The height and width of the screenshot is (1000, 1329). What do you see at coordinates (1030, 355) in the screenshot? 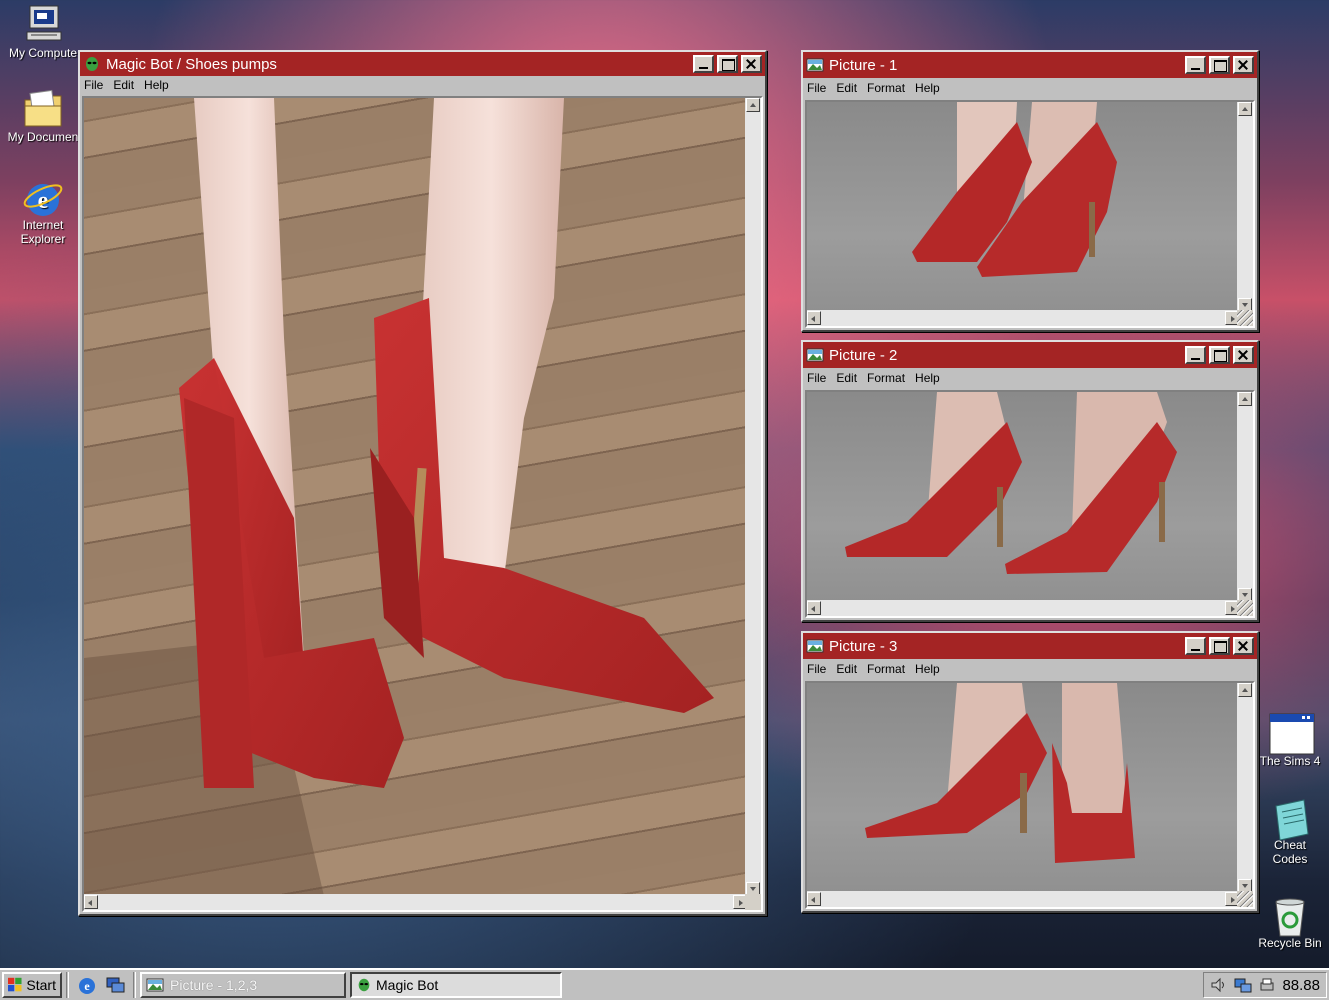
I see `picture-window-titlebar: Picture - 2` at bounding box center [1030, 355].